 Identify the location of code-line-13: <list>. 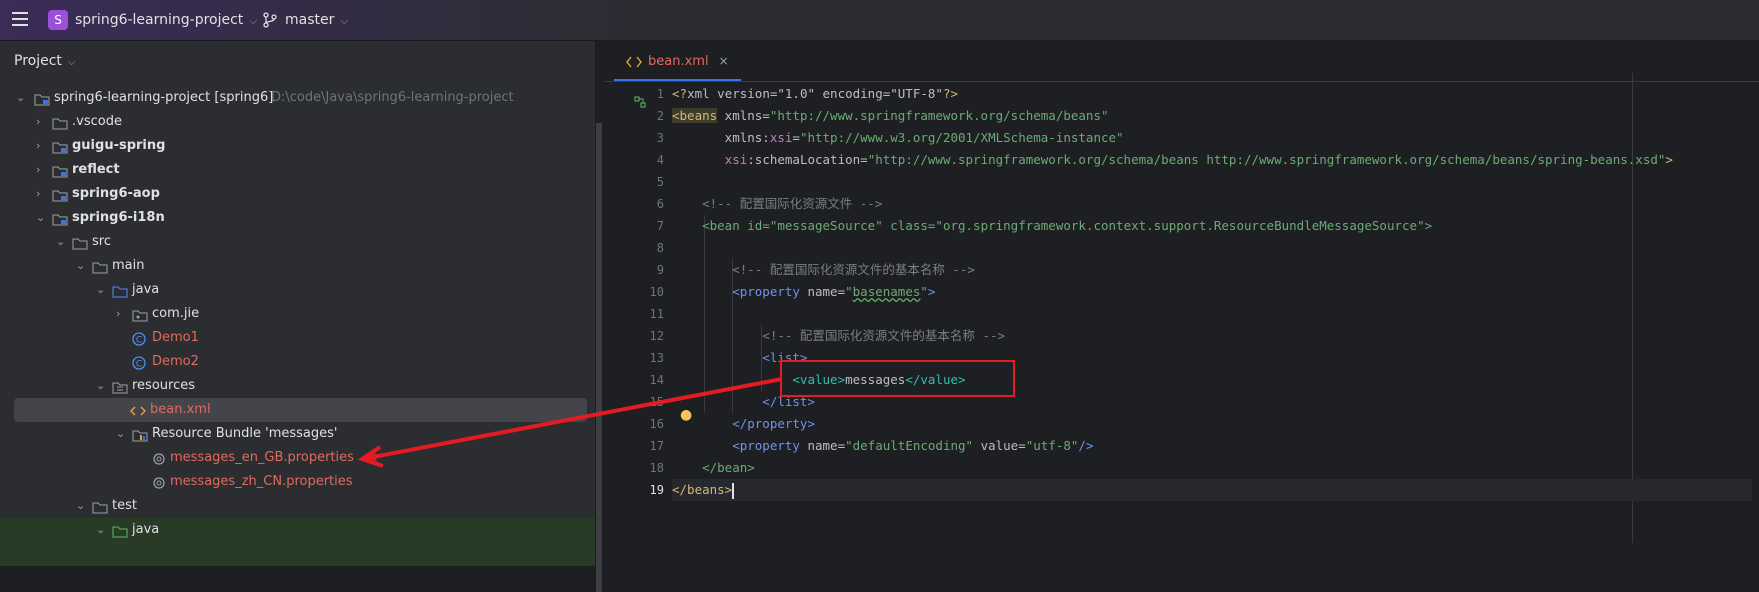
(740, 357).